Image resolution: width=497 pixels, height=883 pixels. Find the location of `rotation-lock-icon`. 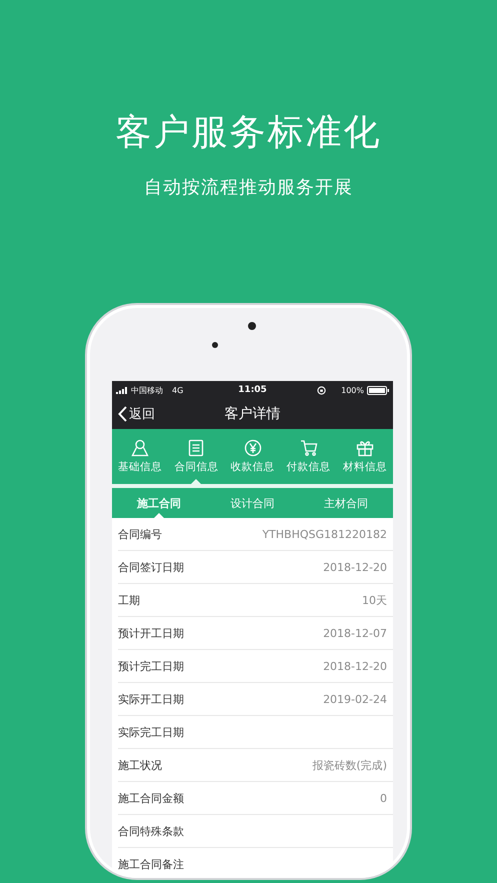

rotation-lock-icon is located at coordinates (321, 390).